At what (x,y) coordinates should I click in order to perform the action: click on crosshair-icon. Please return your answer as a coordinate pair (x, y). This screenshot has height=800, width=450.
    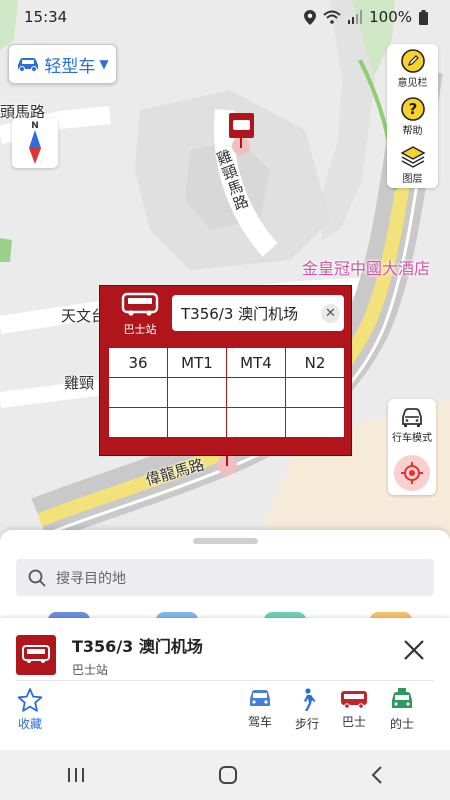
    Looking at the image, I should click on (412, 473).